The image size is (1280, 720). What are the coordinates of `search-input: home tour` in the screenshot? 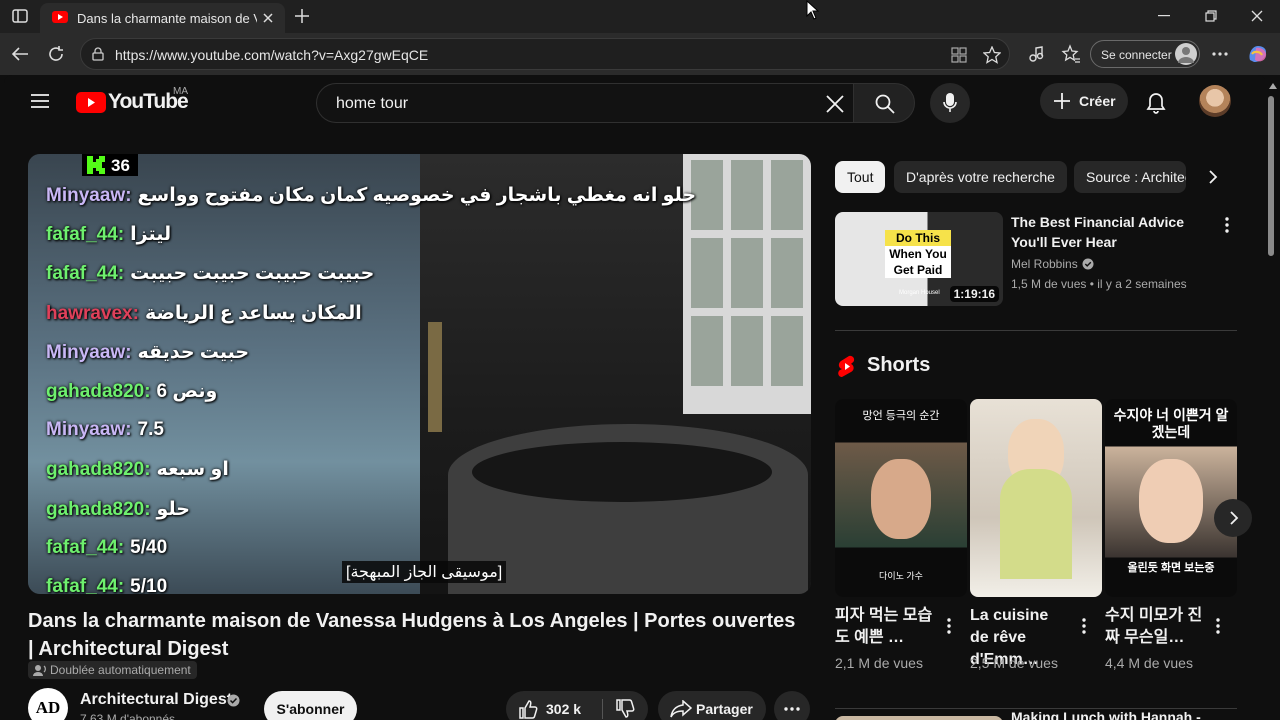 It's located at (584, 103).